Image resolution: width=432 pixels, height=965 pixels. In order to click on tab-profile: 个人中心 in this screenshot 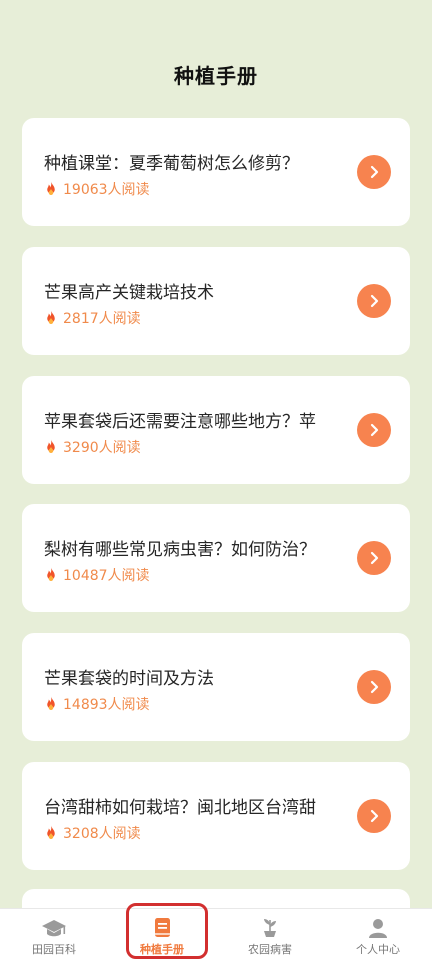, I will do `click(378, 937)`.